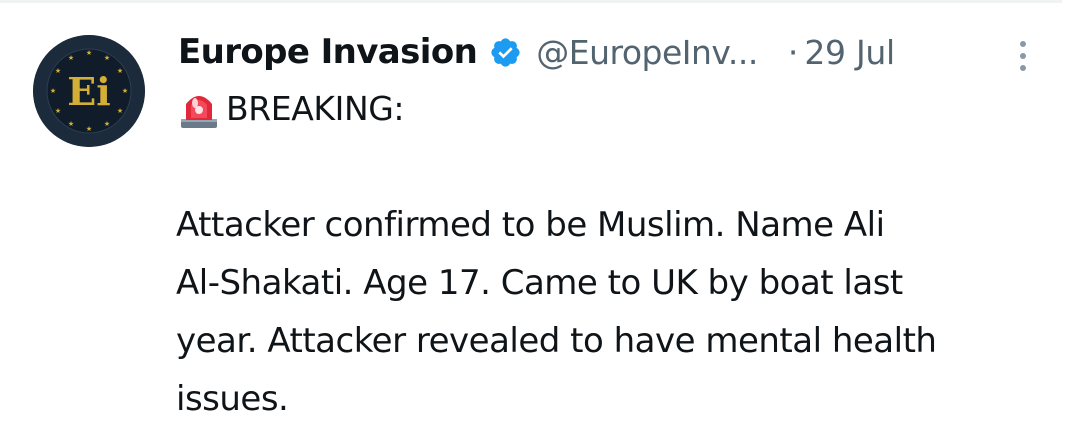  I want to click on avatar: ★ ★ ★ ★ ★ ★ ★ ★ ★ ★ ★ ★ Ei, so click(89, 91).